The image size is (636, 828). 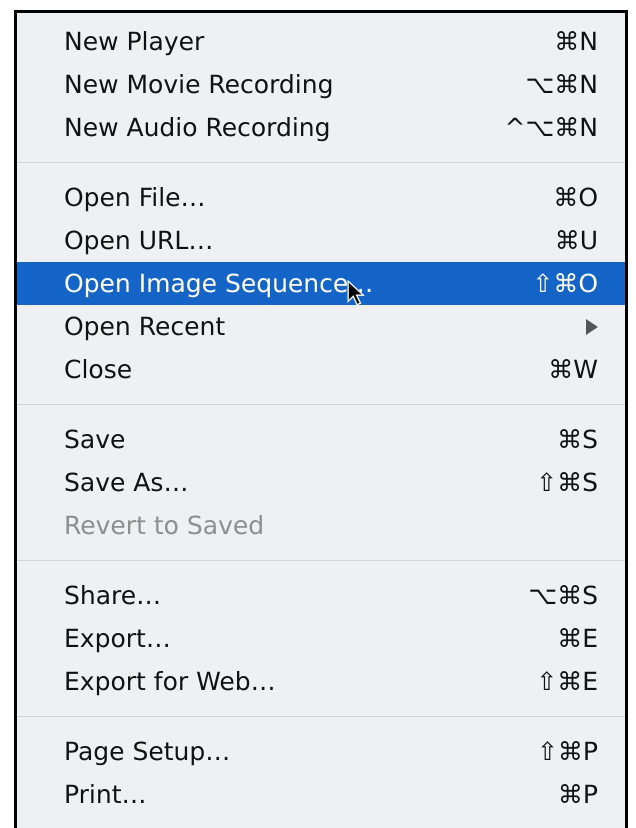 What do you see at coordinates (321, 794) in the screenshot?
I see `menu-item: Print… ⌘P` at bounding box center [321, 794].